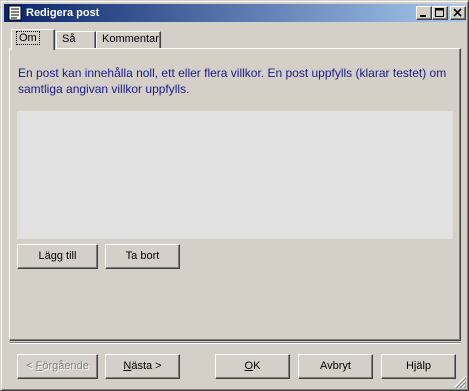 This screenshot has width=469, height=391. I want to click on tab-kommentar: Kommentar, so click(128, 40).